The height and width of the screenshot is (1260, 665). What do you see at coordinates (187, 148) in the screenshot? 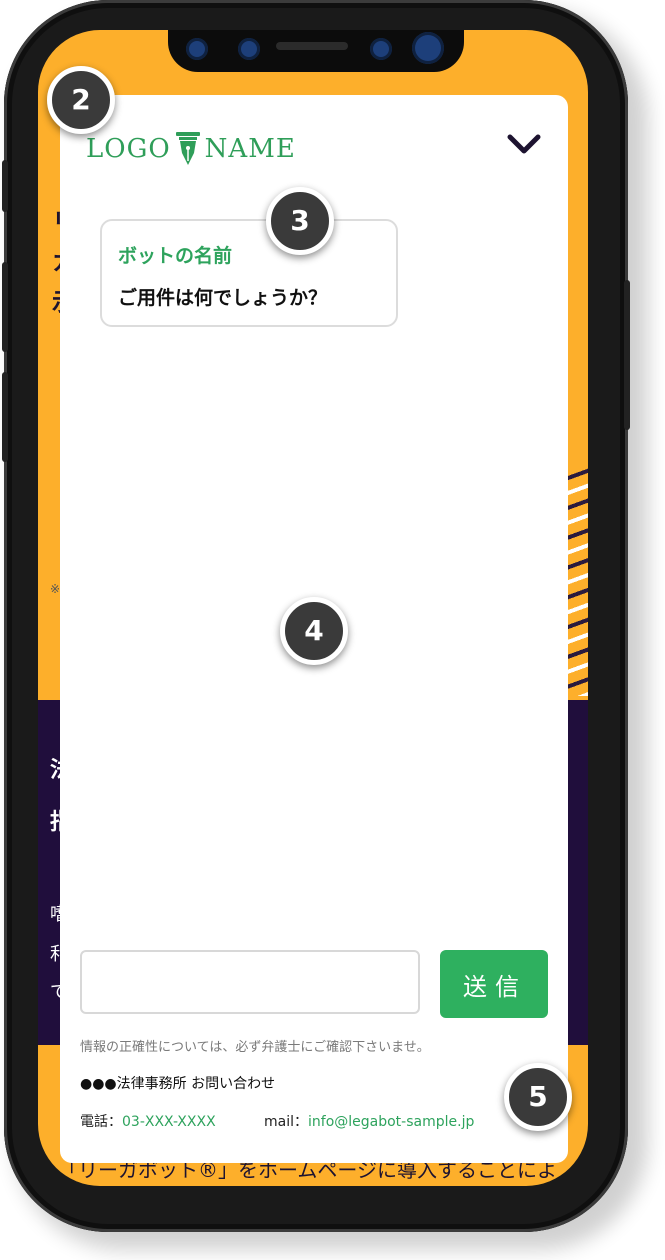
I see `pen-nib-icon` at bounding box center [187, 148].